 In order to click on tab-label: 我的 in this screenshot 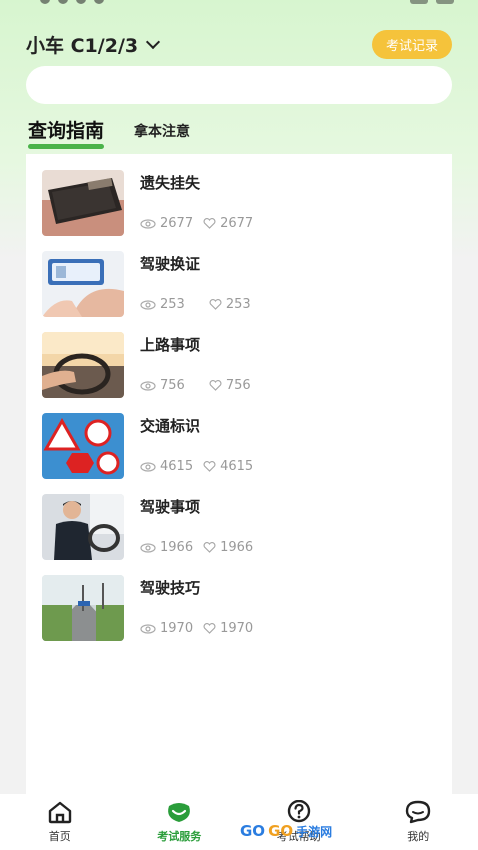, I will do `click(418, 836)`.